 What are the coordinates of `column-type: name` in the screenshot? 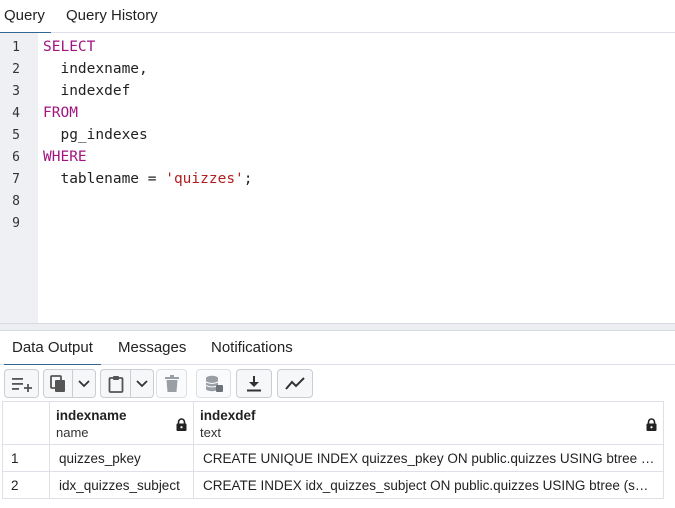 It's located at (72, 432).